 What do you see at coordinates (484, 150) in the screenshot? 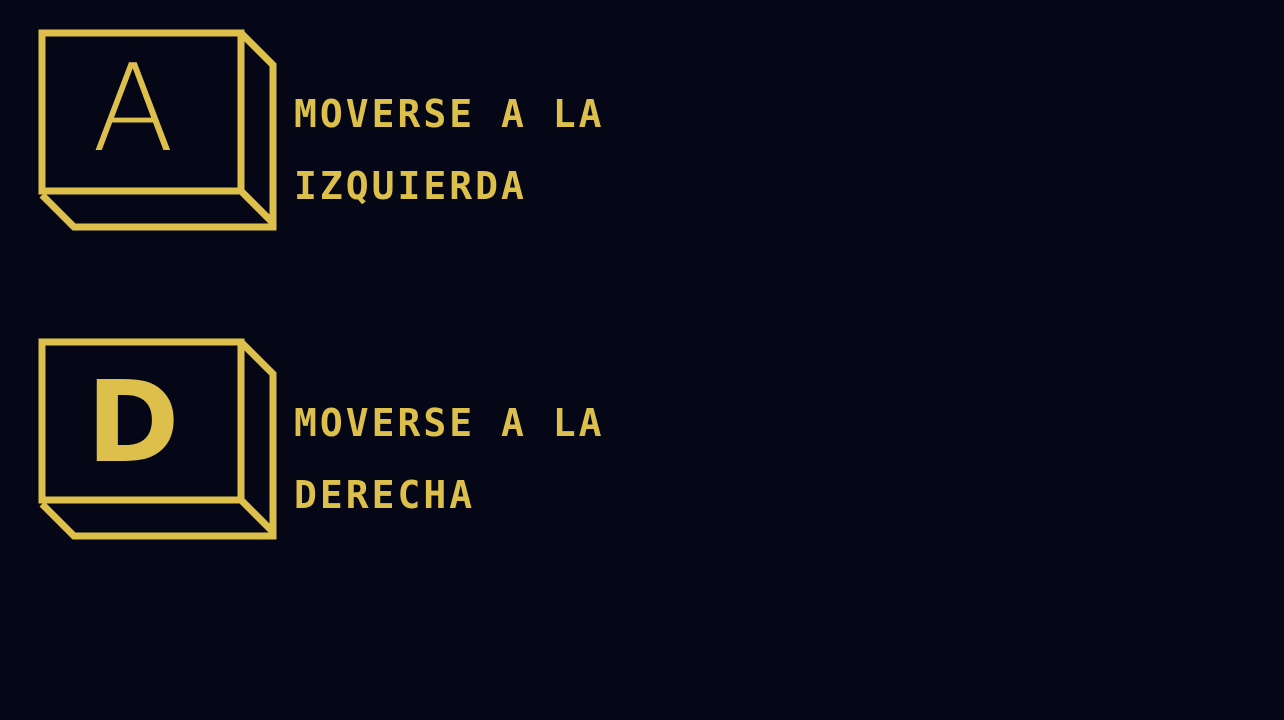
I see `action-label: MOVERSE A LA IZQUIERDA` at bounding box center [484, 150].